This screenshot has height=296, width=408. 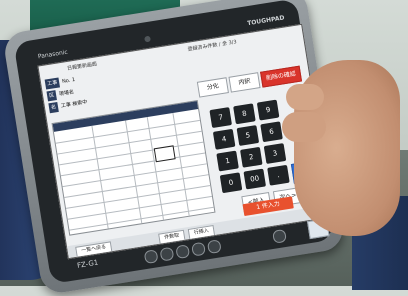 I want to click on power-button, so click(x=279, y=236).